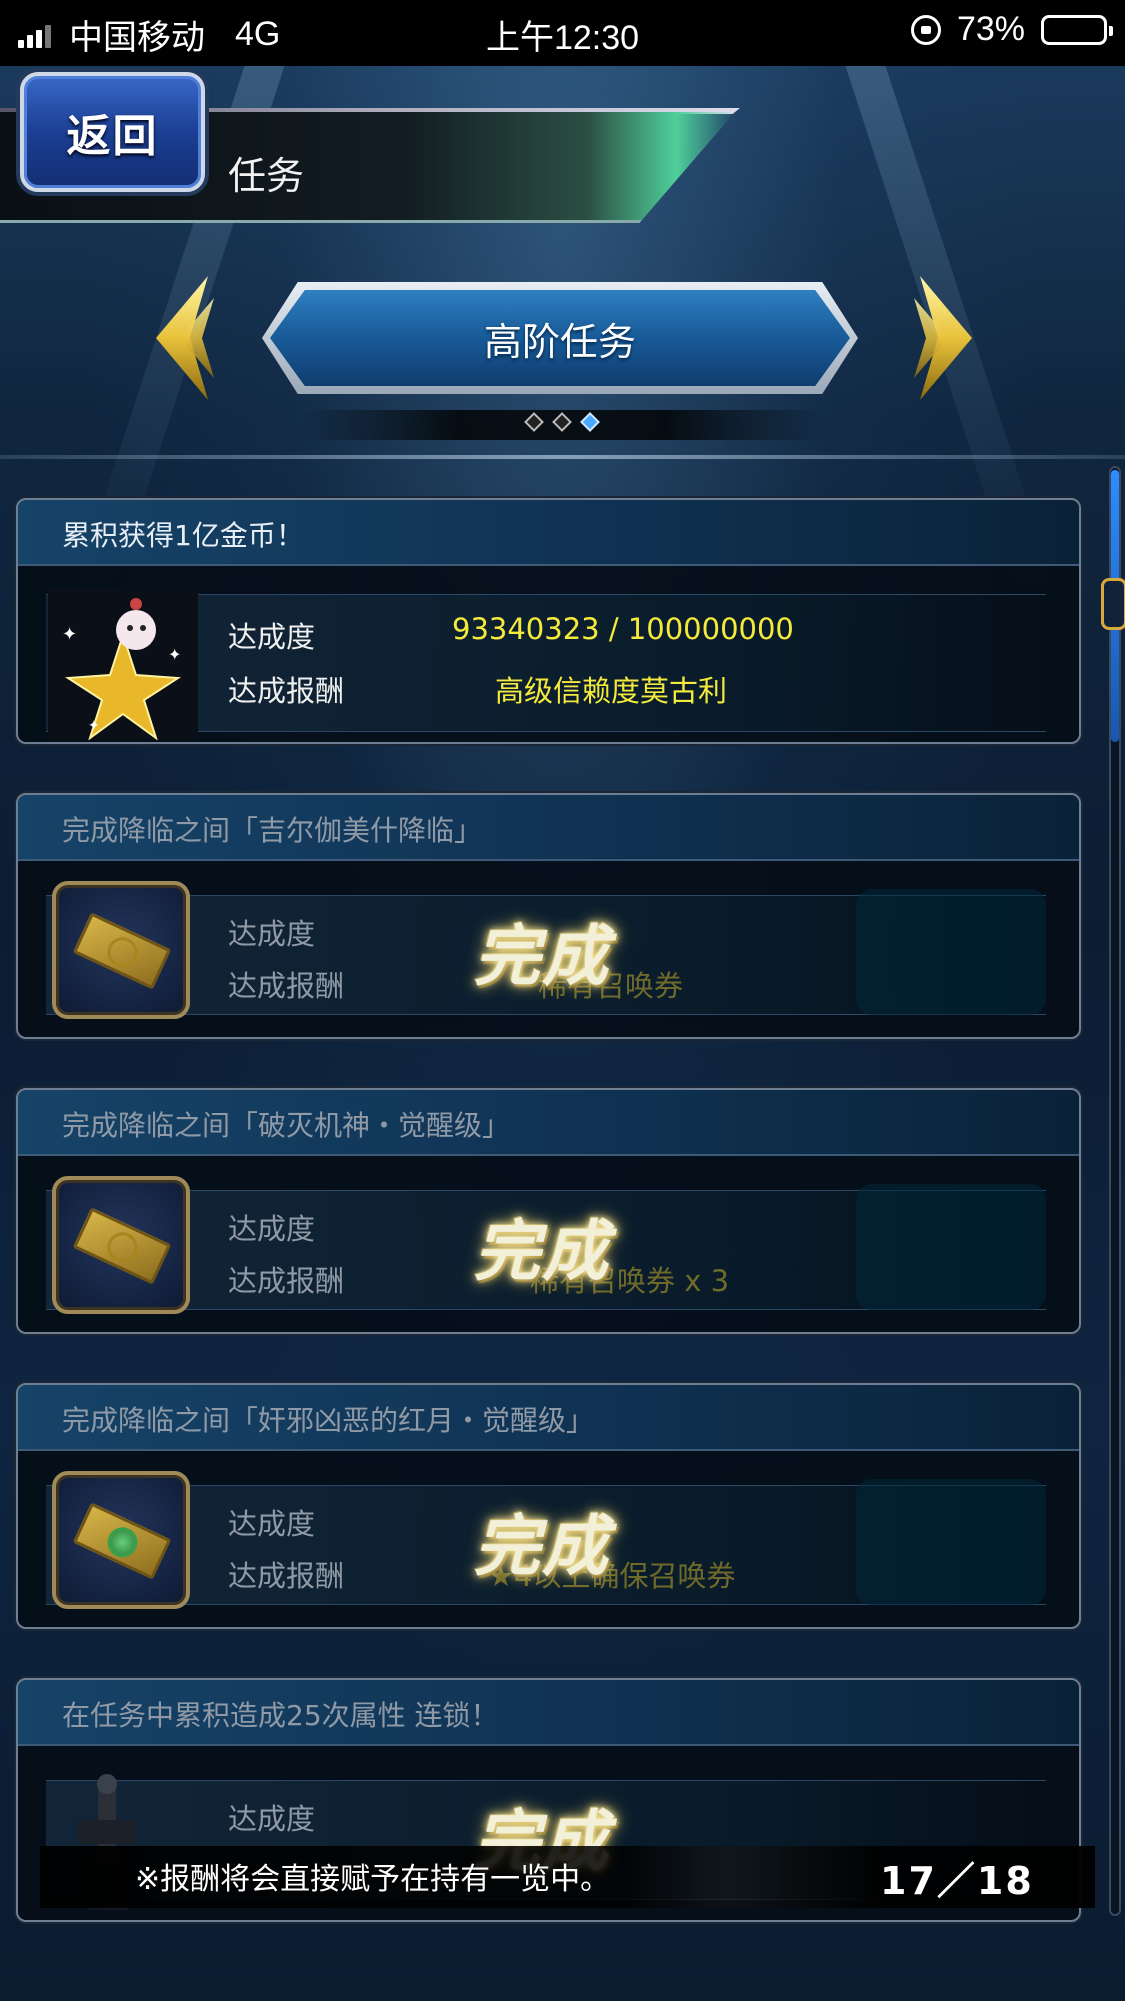  What do you see at coordinates (328, 1420) in the screenshot?
I see `mission-title: 完成降临之间「奸邪凶恶的红月・觉醒级」` at bounding box center [328, 1420].